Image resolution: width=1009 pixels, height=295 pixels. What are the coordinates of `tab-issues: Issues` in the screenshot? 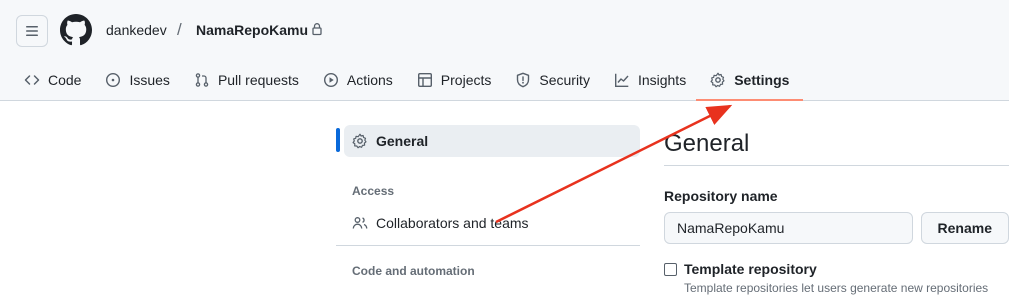 It's located at (137, 80).